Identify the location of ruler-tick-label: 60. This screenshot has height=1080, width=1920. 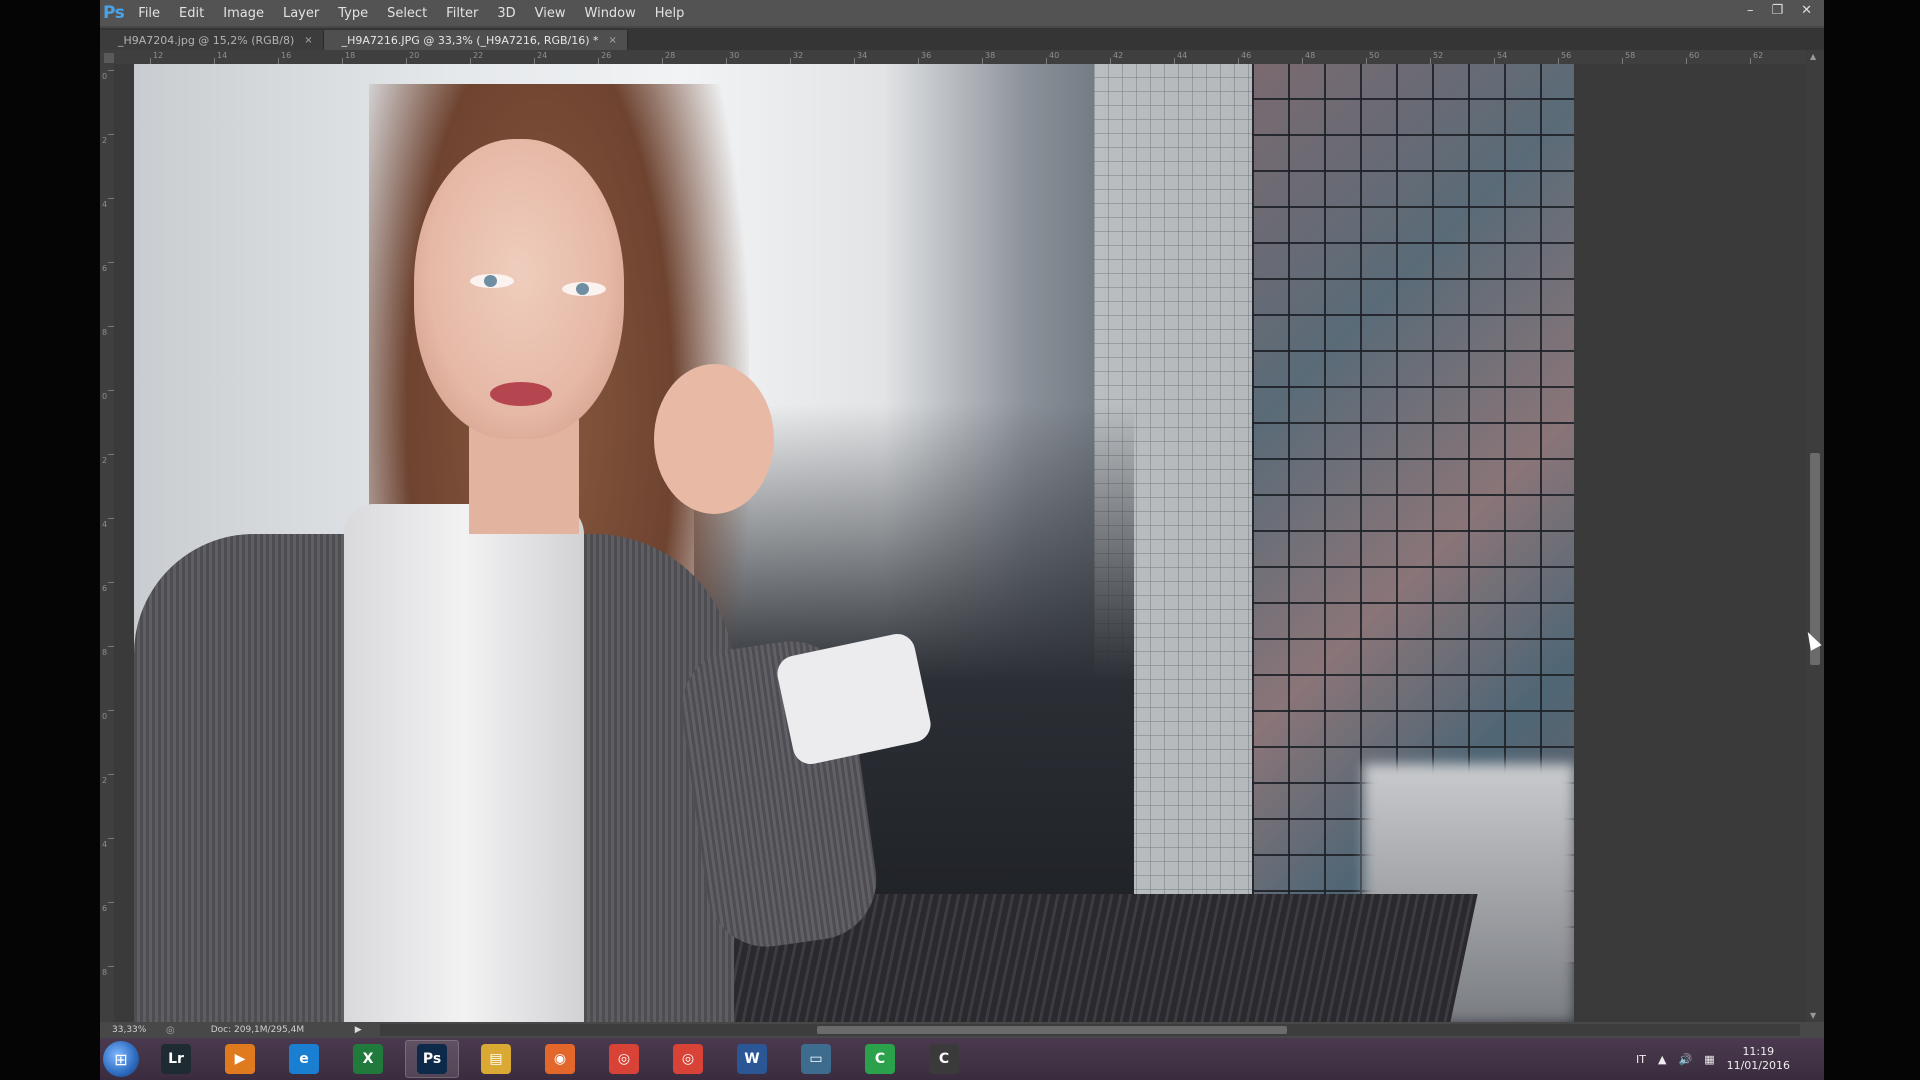
(1694, 55).